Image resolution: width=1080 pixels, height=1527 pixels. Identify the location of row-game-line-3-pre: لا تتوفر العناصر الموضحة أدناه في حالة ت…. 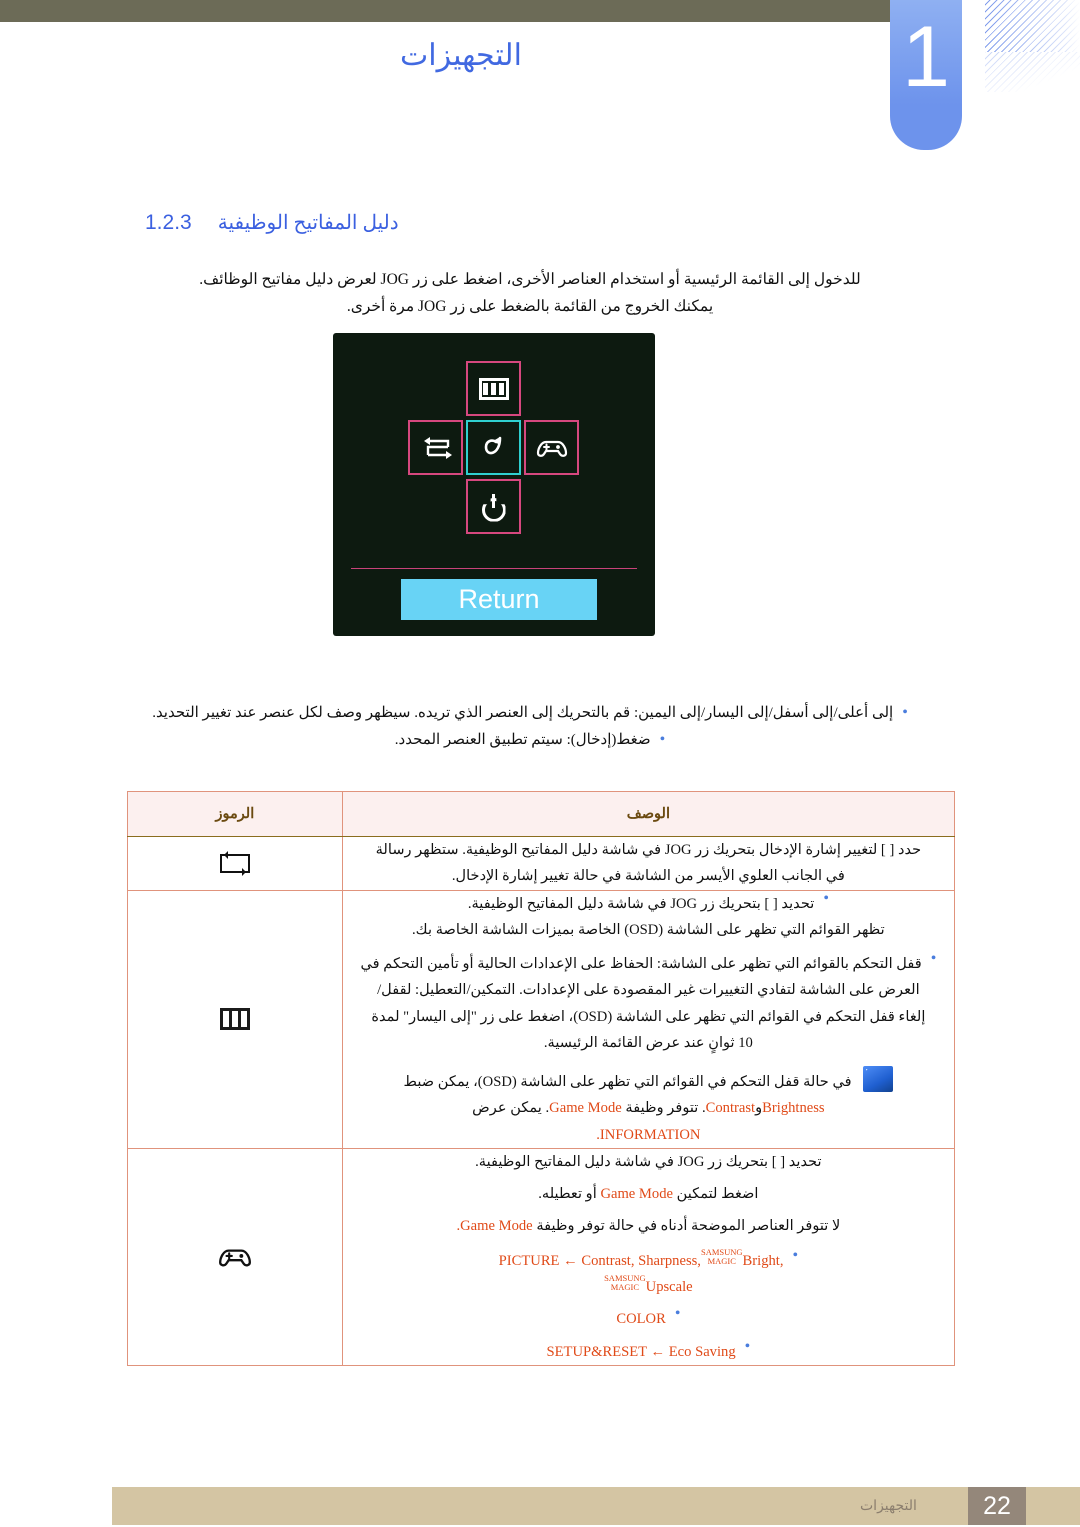
(688, 1226).